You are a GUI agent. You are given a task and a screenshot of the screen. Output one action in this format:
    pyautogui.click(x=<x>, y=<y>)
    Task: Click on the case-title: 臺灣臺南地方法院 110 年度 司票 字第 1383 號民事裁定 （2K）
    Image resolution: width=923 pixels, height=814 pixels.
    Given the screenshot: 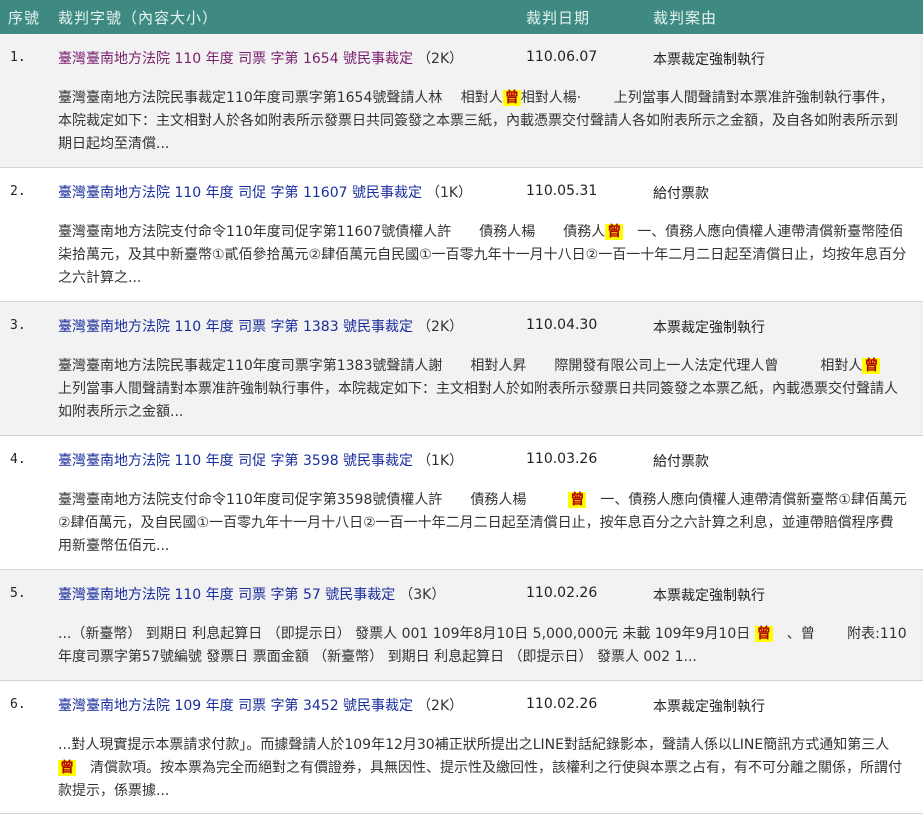 What is the action you would take?
    pyautogui.click(x=260, y=326)
    